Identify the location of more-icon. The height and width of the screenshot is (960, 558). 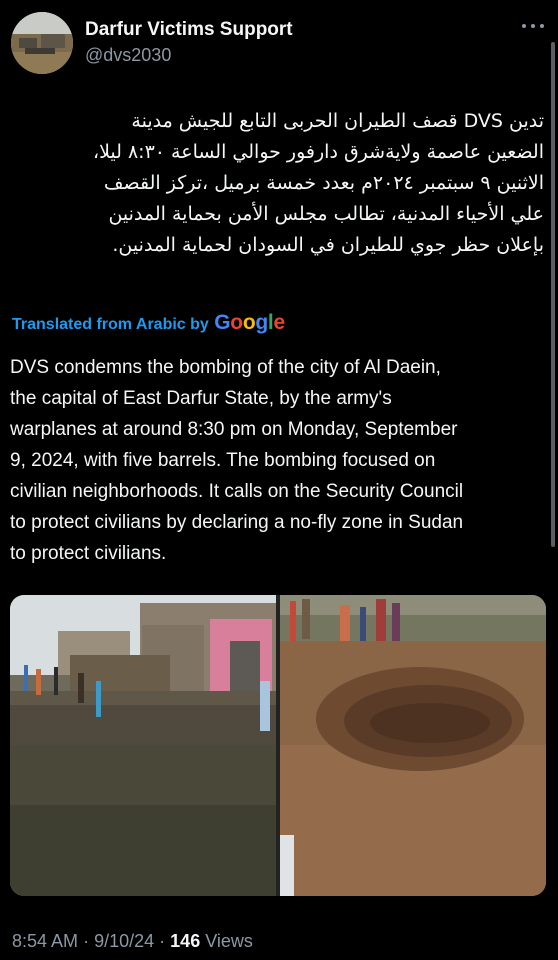
(533, 26).